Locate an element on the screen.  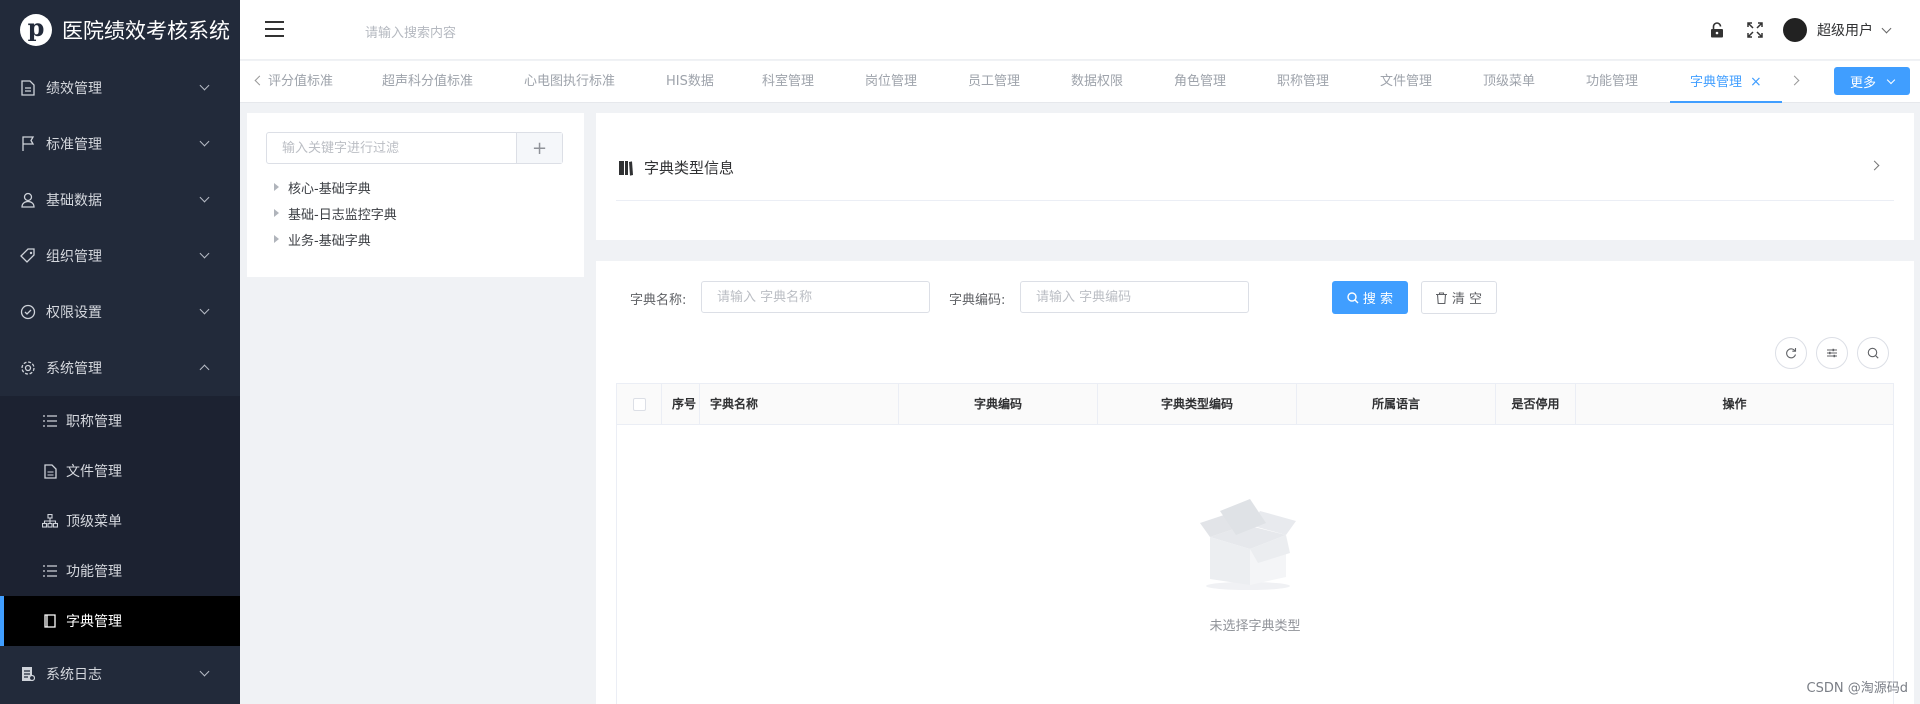
tab-item: 顶级菜单 is located at coordinates (1509, 82).